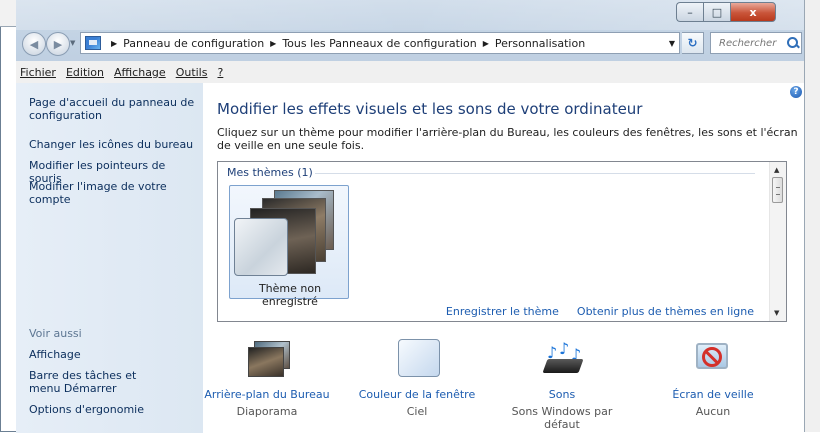 The image size is (821, 434). Describe the element at coordinates (665, 311) in the screenshot. I see `more-themes-link: Obtenir plus de thèmes en ligne` at that location.